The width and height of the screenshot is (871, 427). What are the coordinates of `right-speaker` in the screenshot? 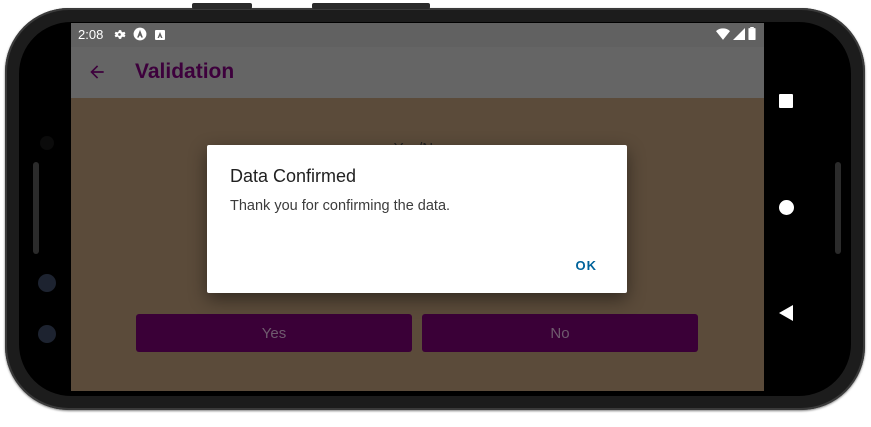 It's located at (838, 208).